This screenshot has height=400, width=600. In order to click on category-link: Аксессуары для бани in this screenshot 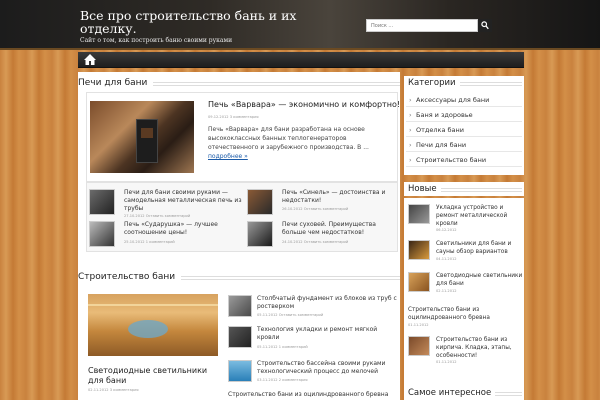, I will do `click(464, 100)`.